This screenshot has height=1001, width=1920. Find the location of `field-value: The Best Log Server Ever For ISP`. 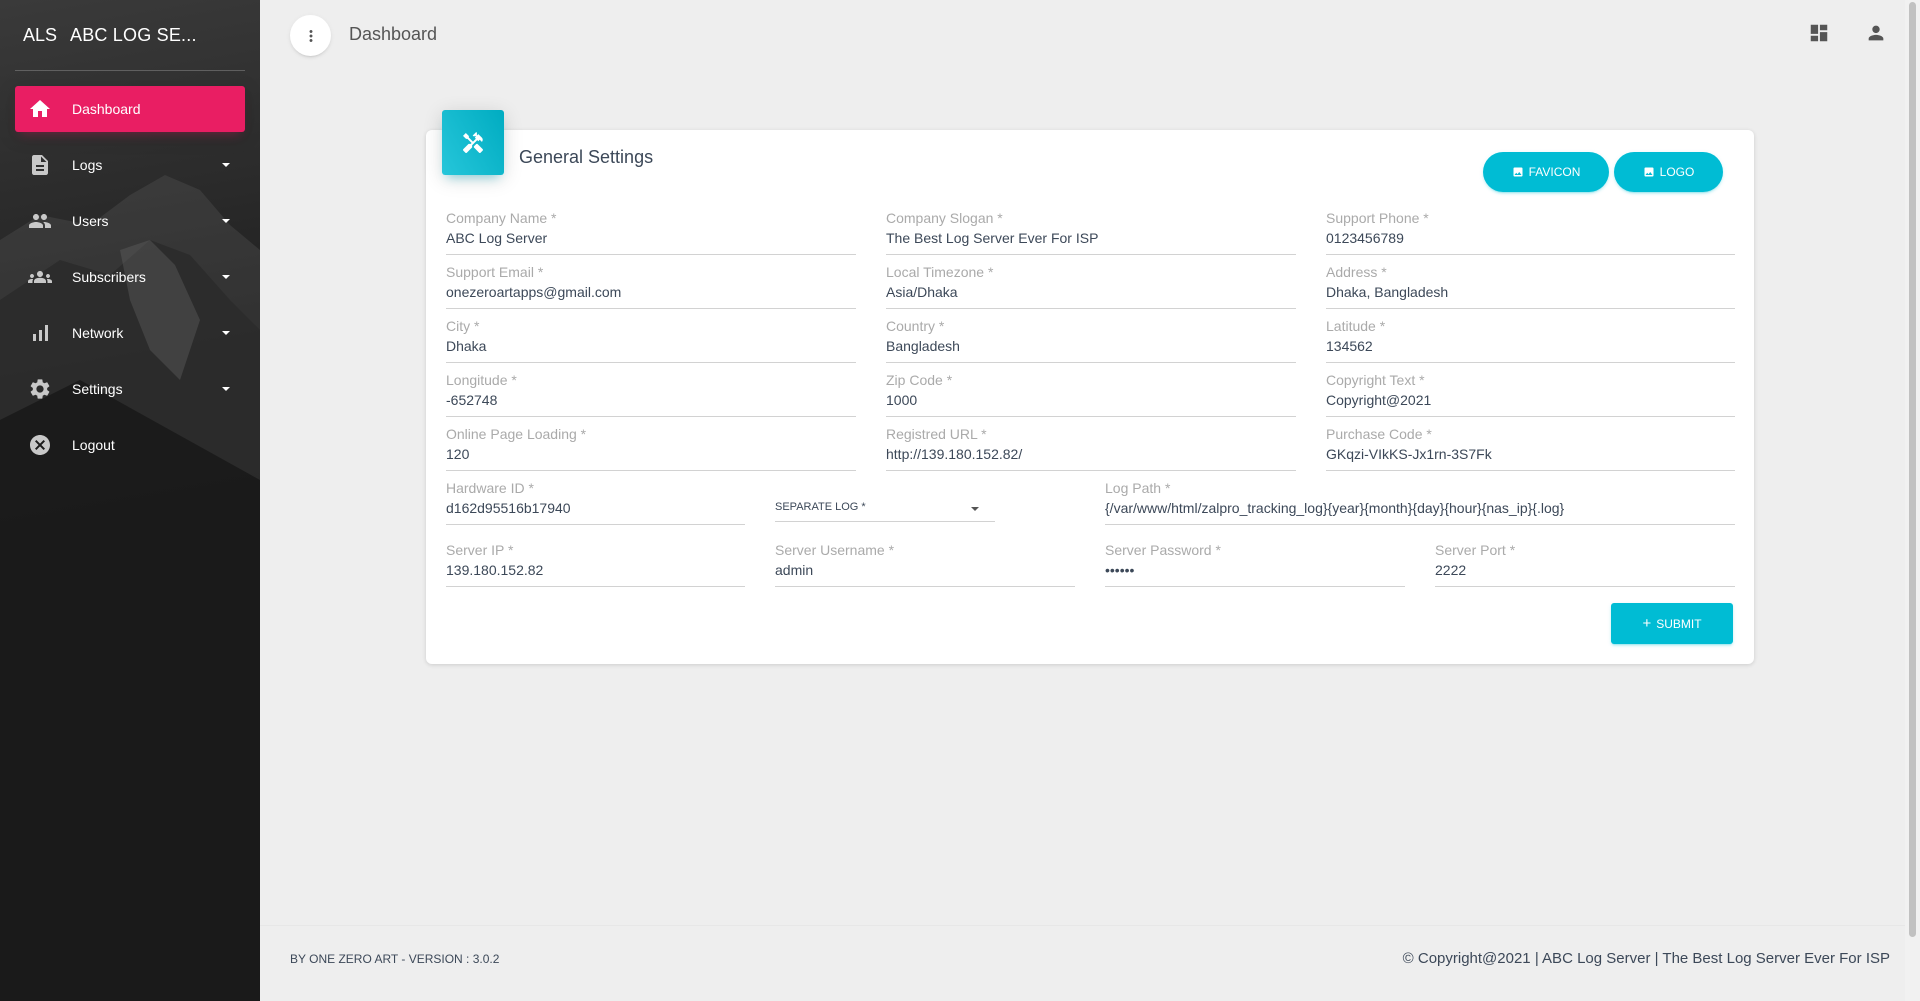

field-value: The Best Log Server Ever For ISP is located at coordinates (1091, 238).